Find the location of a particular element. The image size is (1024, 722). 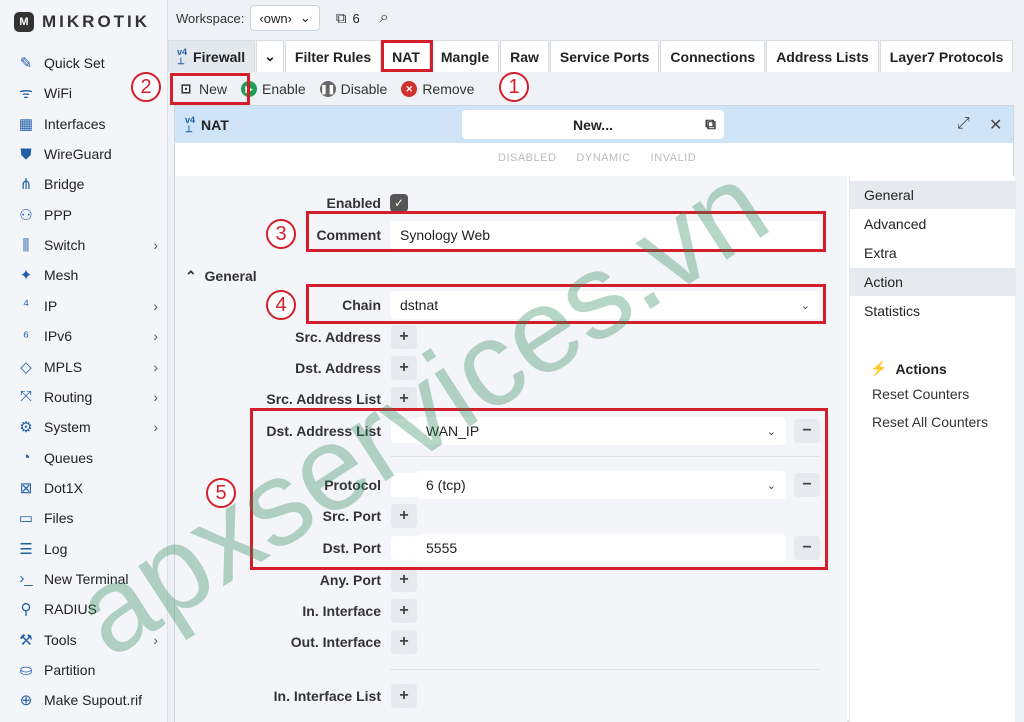

bridge-icon: ⋔ is located at coordinates (26, 185).